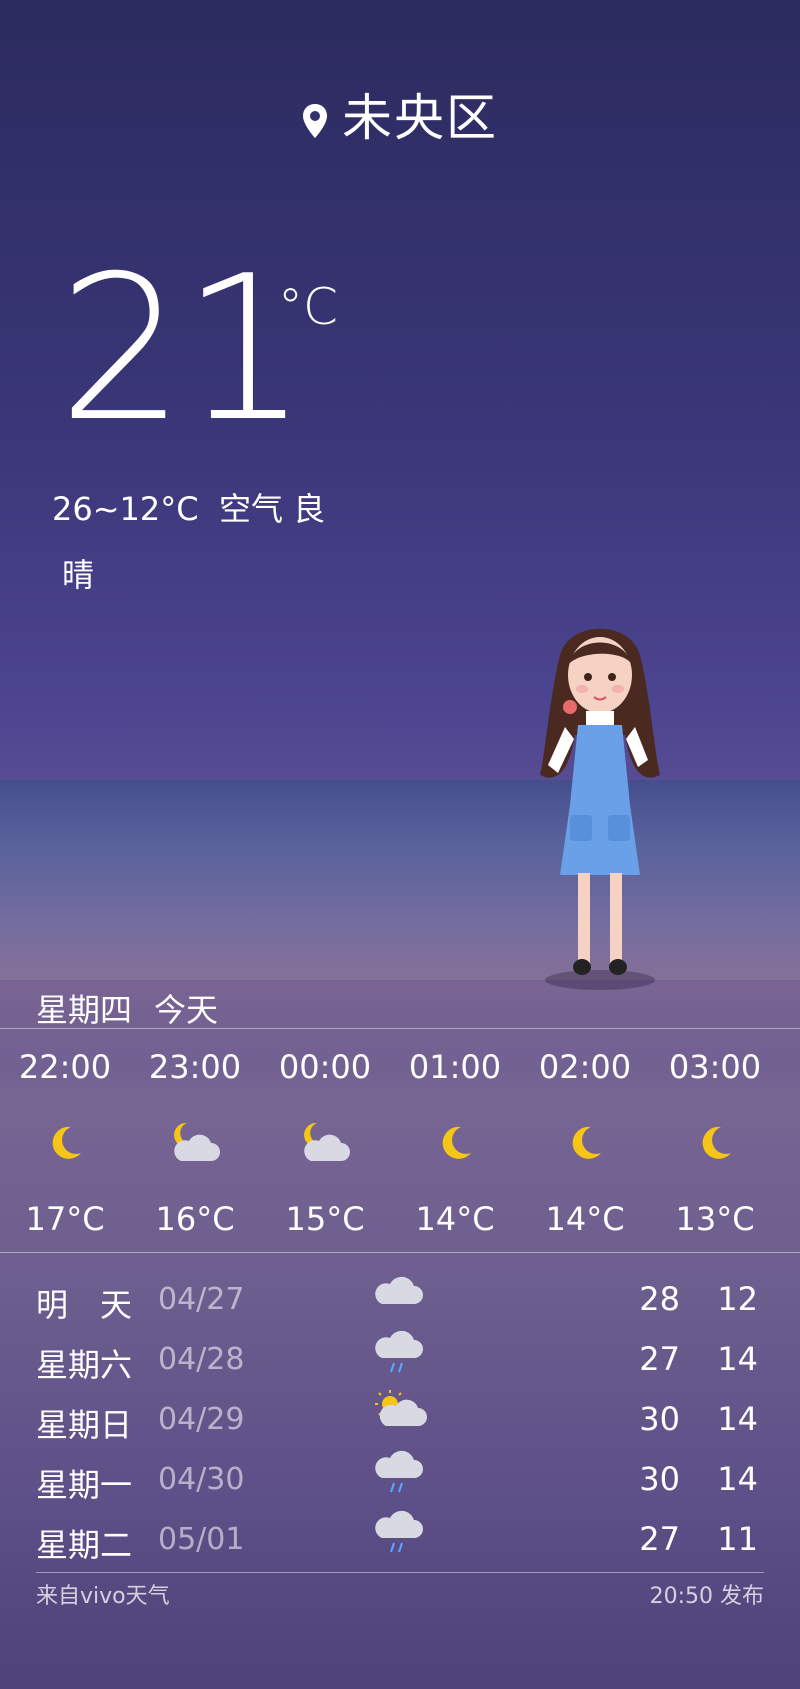 The width and height of the screenshot is (800, 1689). Describe the element at coordinates (84, 1545) in the screenshot. I see `day-name: 星期二` at that location.